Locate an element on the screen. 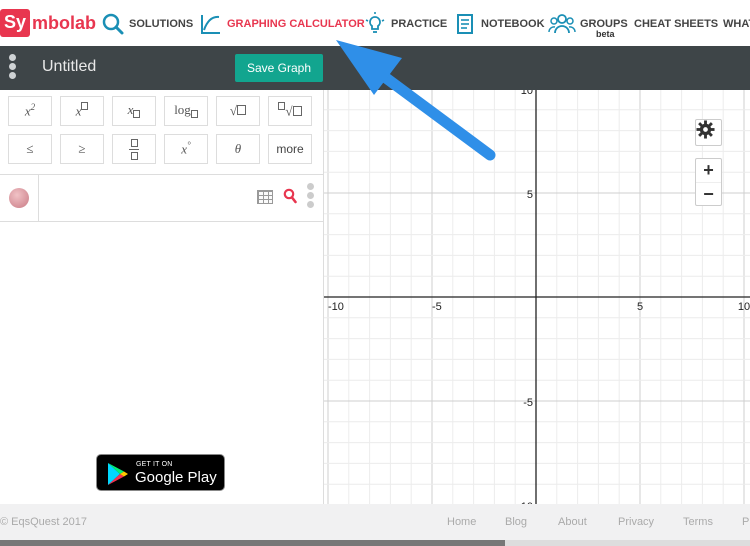  x-tick-label: 5 is located at coordinates (640, 307).